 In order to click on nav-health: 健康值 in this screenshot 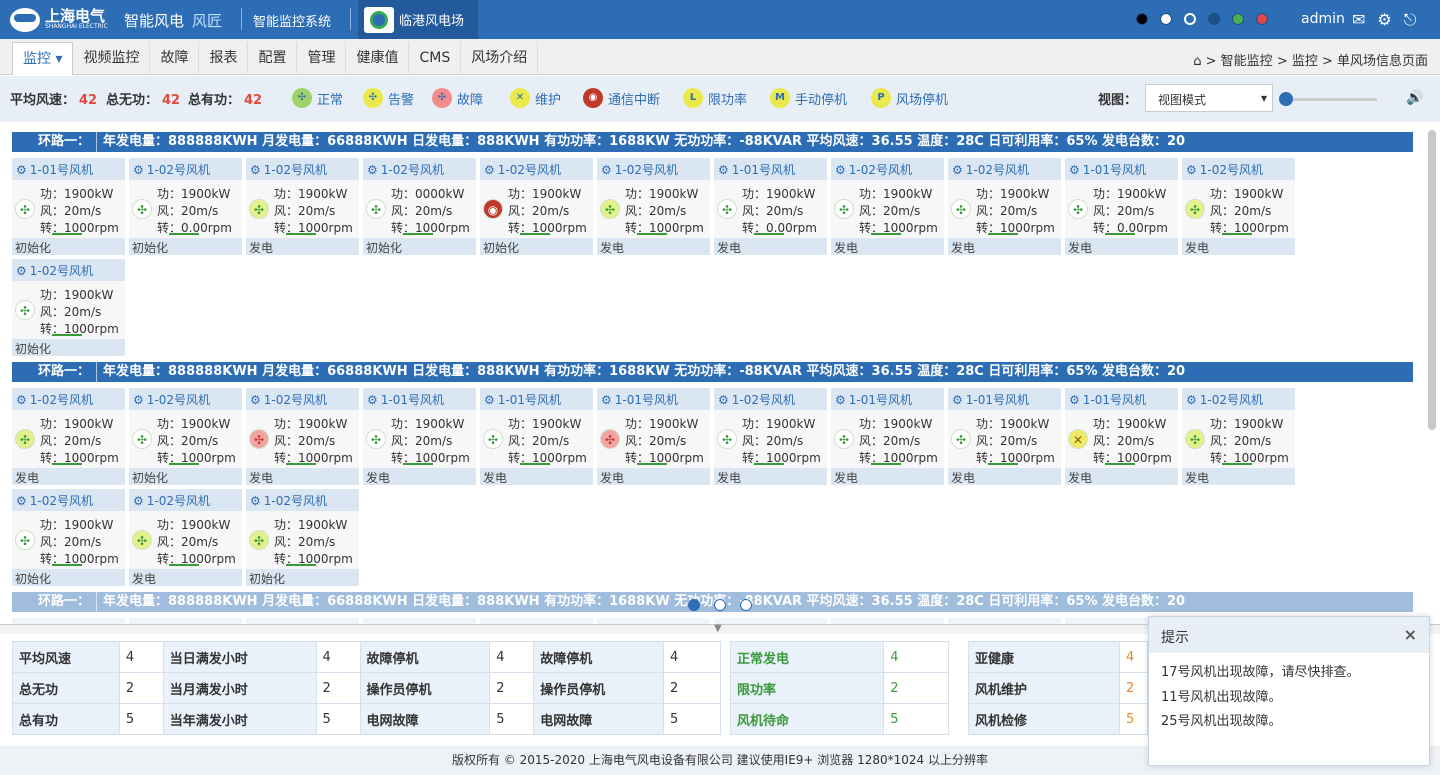, I will do `click(378, 58)`.